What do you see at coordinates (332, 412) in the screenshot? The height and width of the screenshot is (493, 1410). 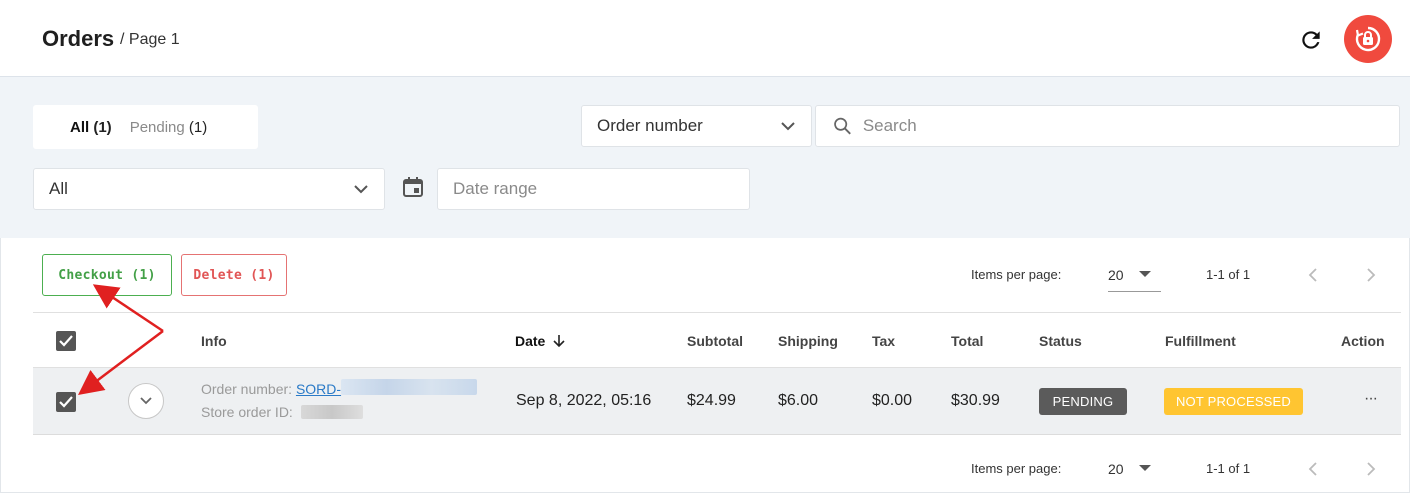 I see `redacted-store-order-id` at bounding box center [332, 412].